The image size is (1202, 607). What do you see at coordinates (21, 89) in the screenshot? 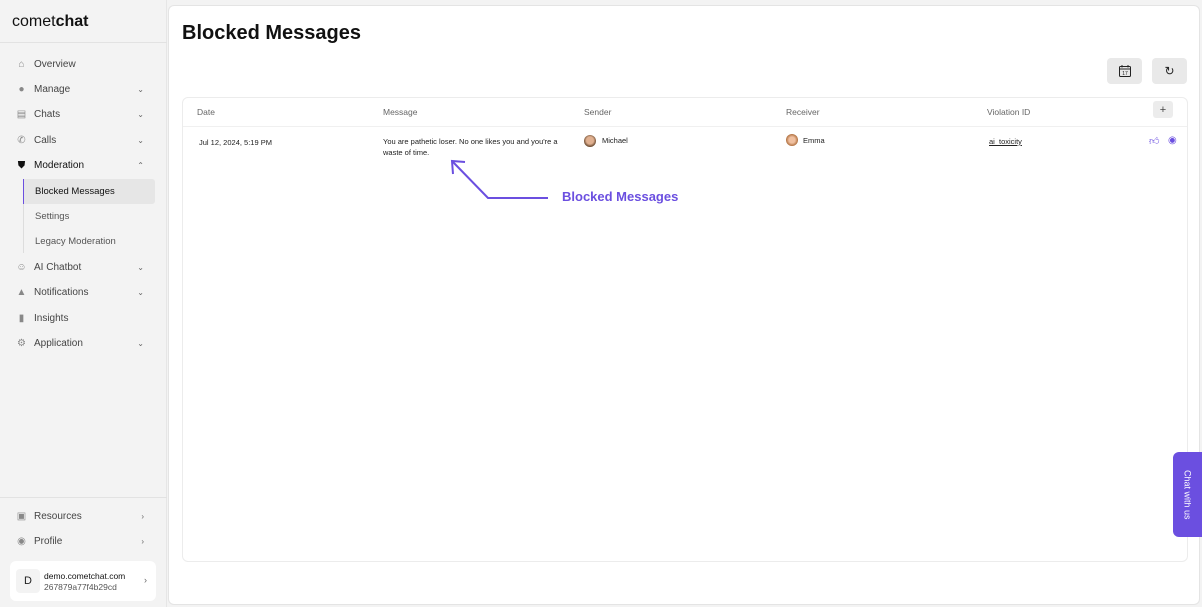
I see `user-icon: ●` at bounding box center [21, 89].